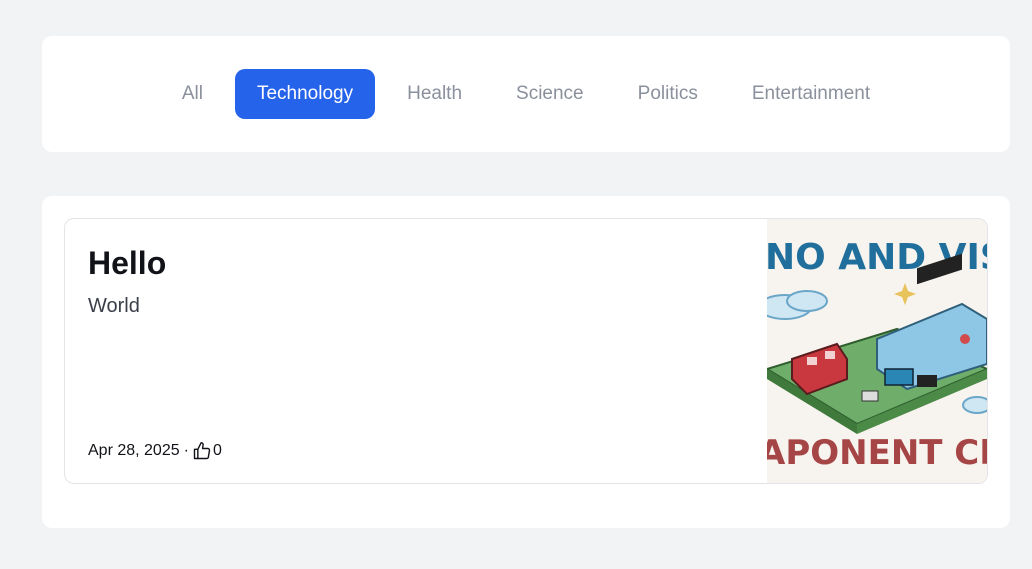  Describe the element at coordinates (192, 94) in the screenshot. I see `tab-all: All` at that location.